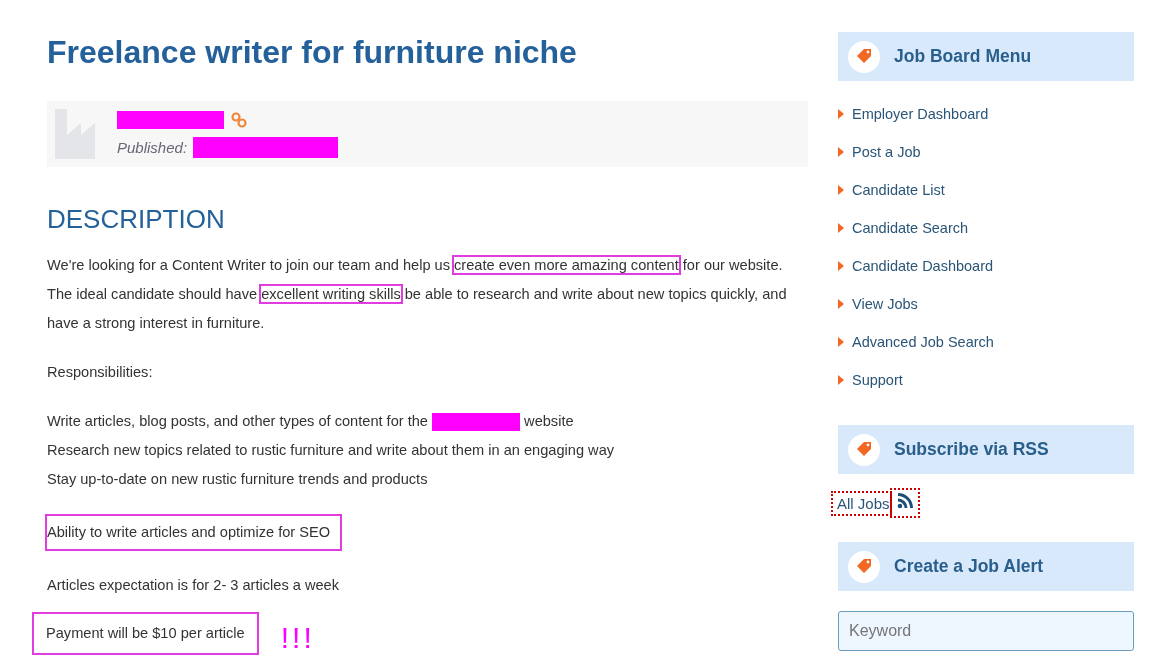  What do you see at coordinates (136, 219) in the screenshot?
I see `section-heading: DESCRIPTION` at bounding box center [136, 219].